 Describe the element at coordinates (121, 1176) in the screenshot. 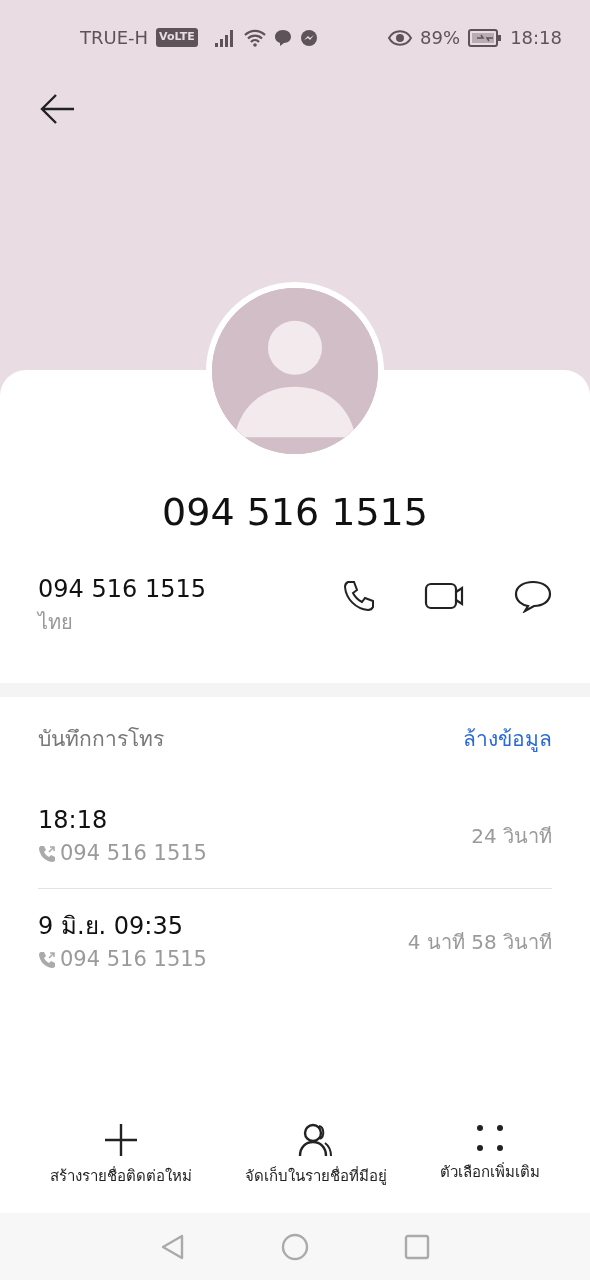

I see `action-button: สร้างรายชื่อติดต่อใหม่` at that location.